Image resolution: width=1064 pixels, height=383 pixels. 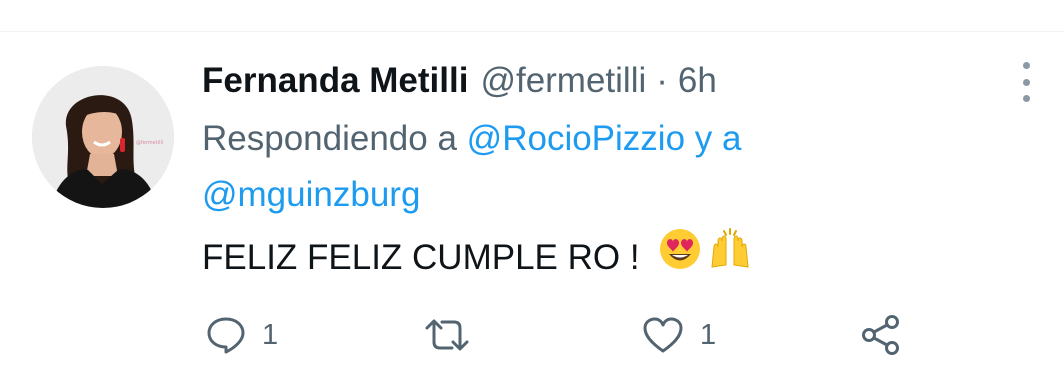 I want to click on share-icon, so click(x=880, y=335).